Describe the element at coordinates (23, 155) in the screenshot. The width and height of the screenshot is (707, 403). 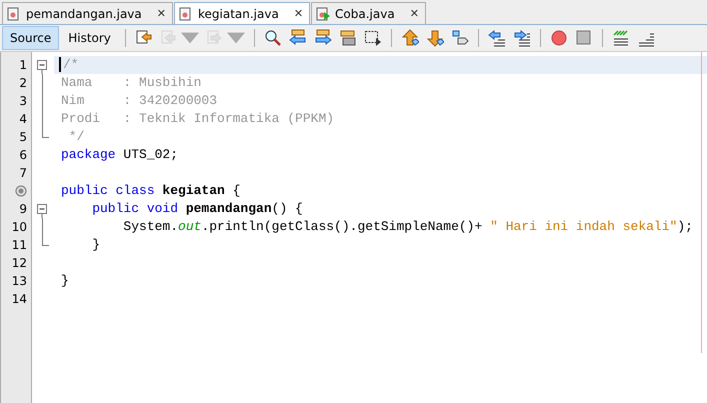
I see `line-number: 6` at that location.